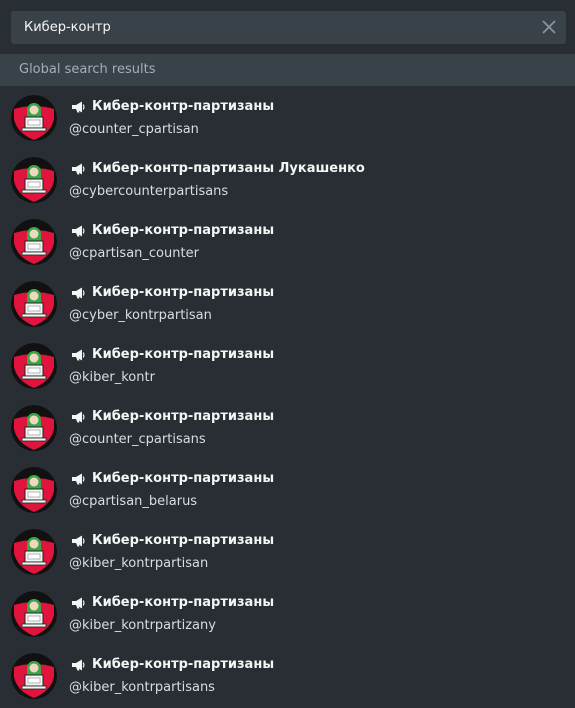 The image size is (575, 708). What do you see at coordinates (287, 365) in the screenshot?
I see `search-result-row: Кибер-контр-партизаны @kiber_kontr` at bounding box center [287, 365].